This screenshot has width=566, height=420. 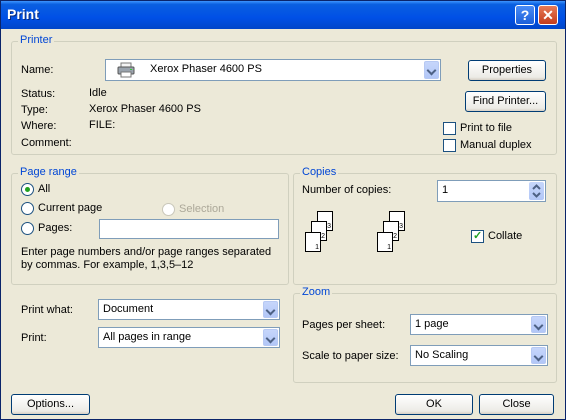 What do you see at coordinates (37, 70) in the screenshot?
I see `name-label: Name:` at bounding box center [37, 70].